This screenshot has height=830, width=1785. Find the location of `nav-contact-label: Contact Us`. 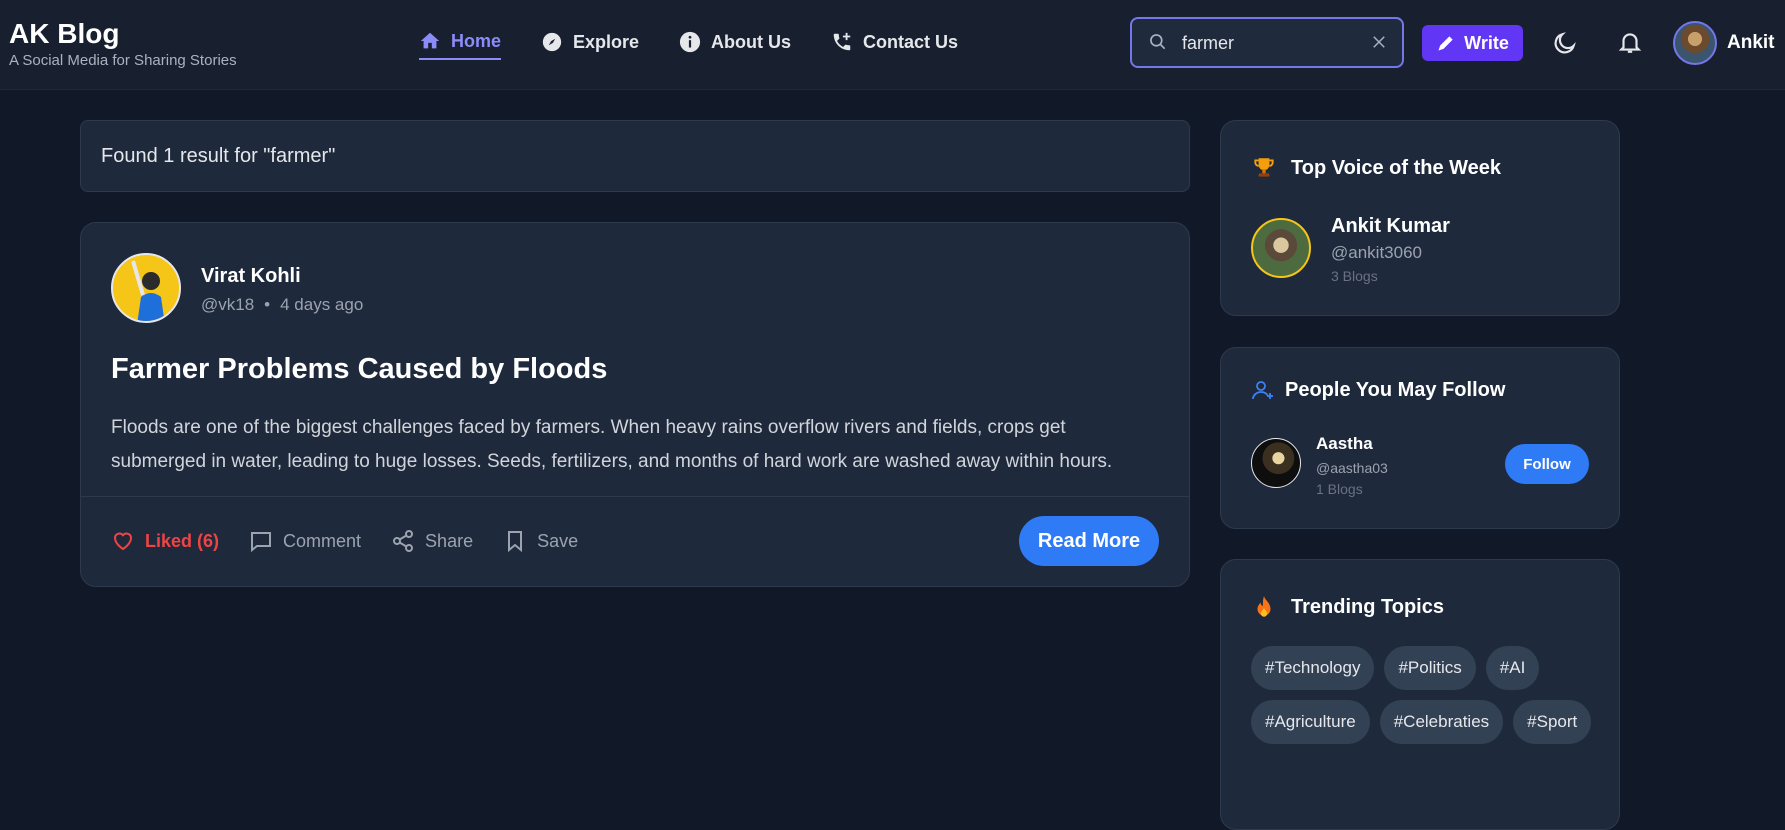

nav-contact-label: Contact Us is located at coordinates (911, 41).